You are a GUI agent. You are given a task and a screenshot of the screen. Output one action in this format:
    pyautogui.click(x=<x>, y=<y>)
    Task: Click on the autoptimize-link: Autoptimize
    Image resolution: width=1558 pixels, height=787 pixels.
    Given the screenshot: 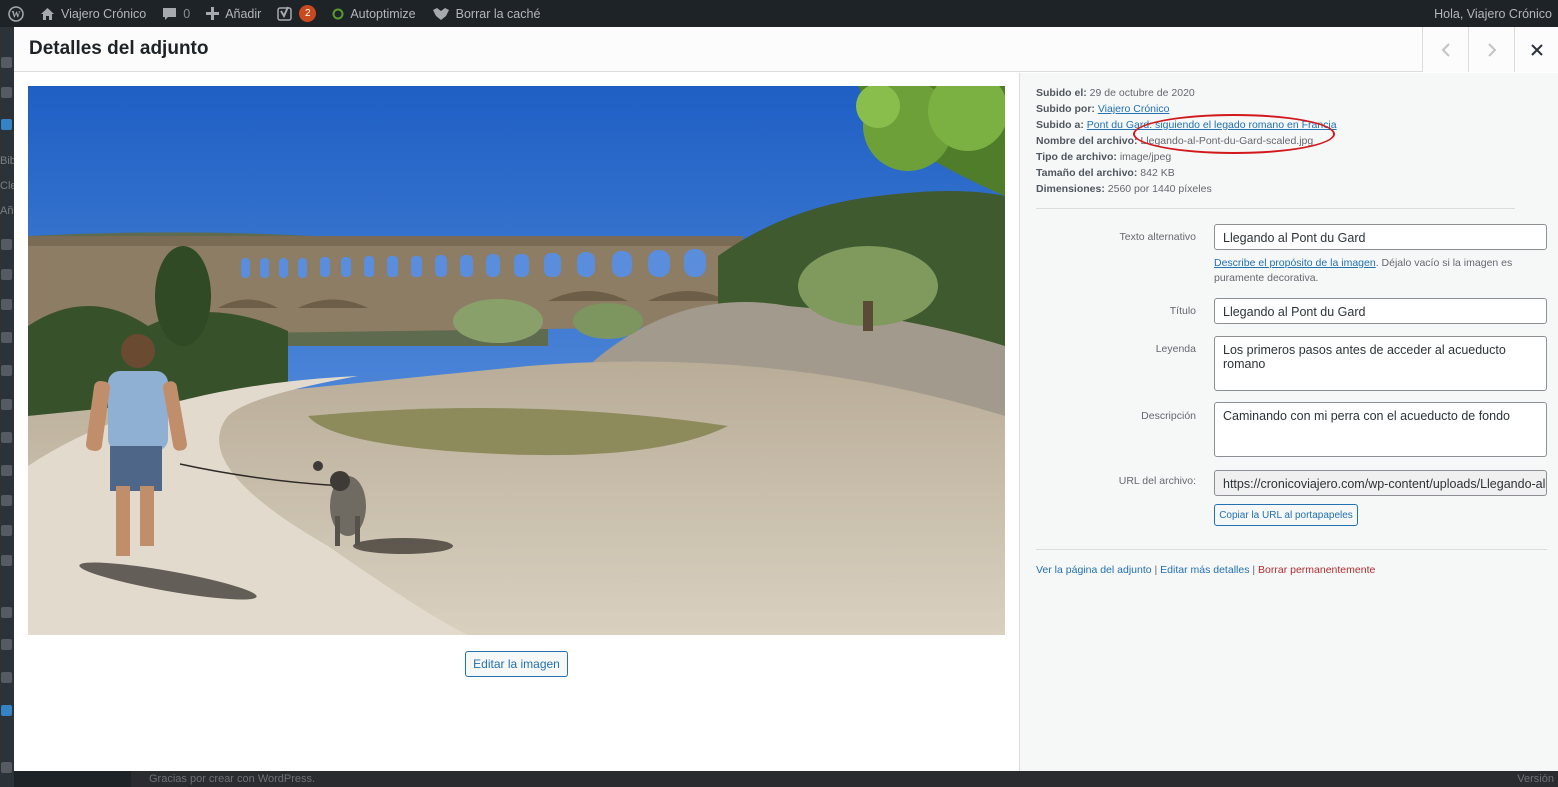 What is the action you would take?
    pyautogui.click(x=373, y=13)
    